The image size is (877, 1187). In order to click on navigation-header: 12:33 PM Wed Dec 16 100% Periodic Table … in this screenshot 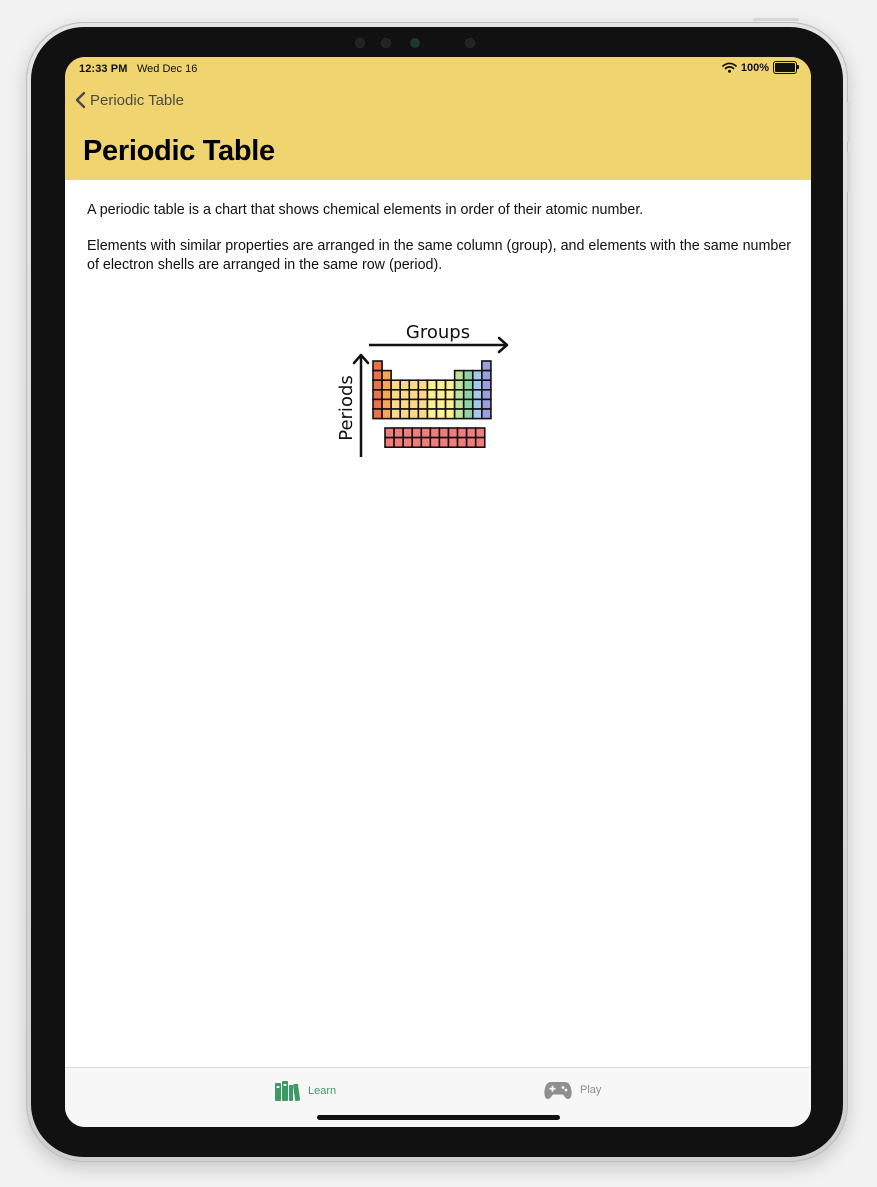, I will do `click(438, 118)`.